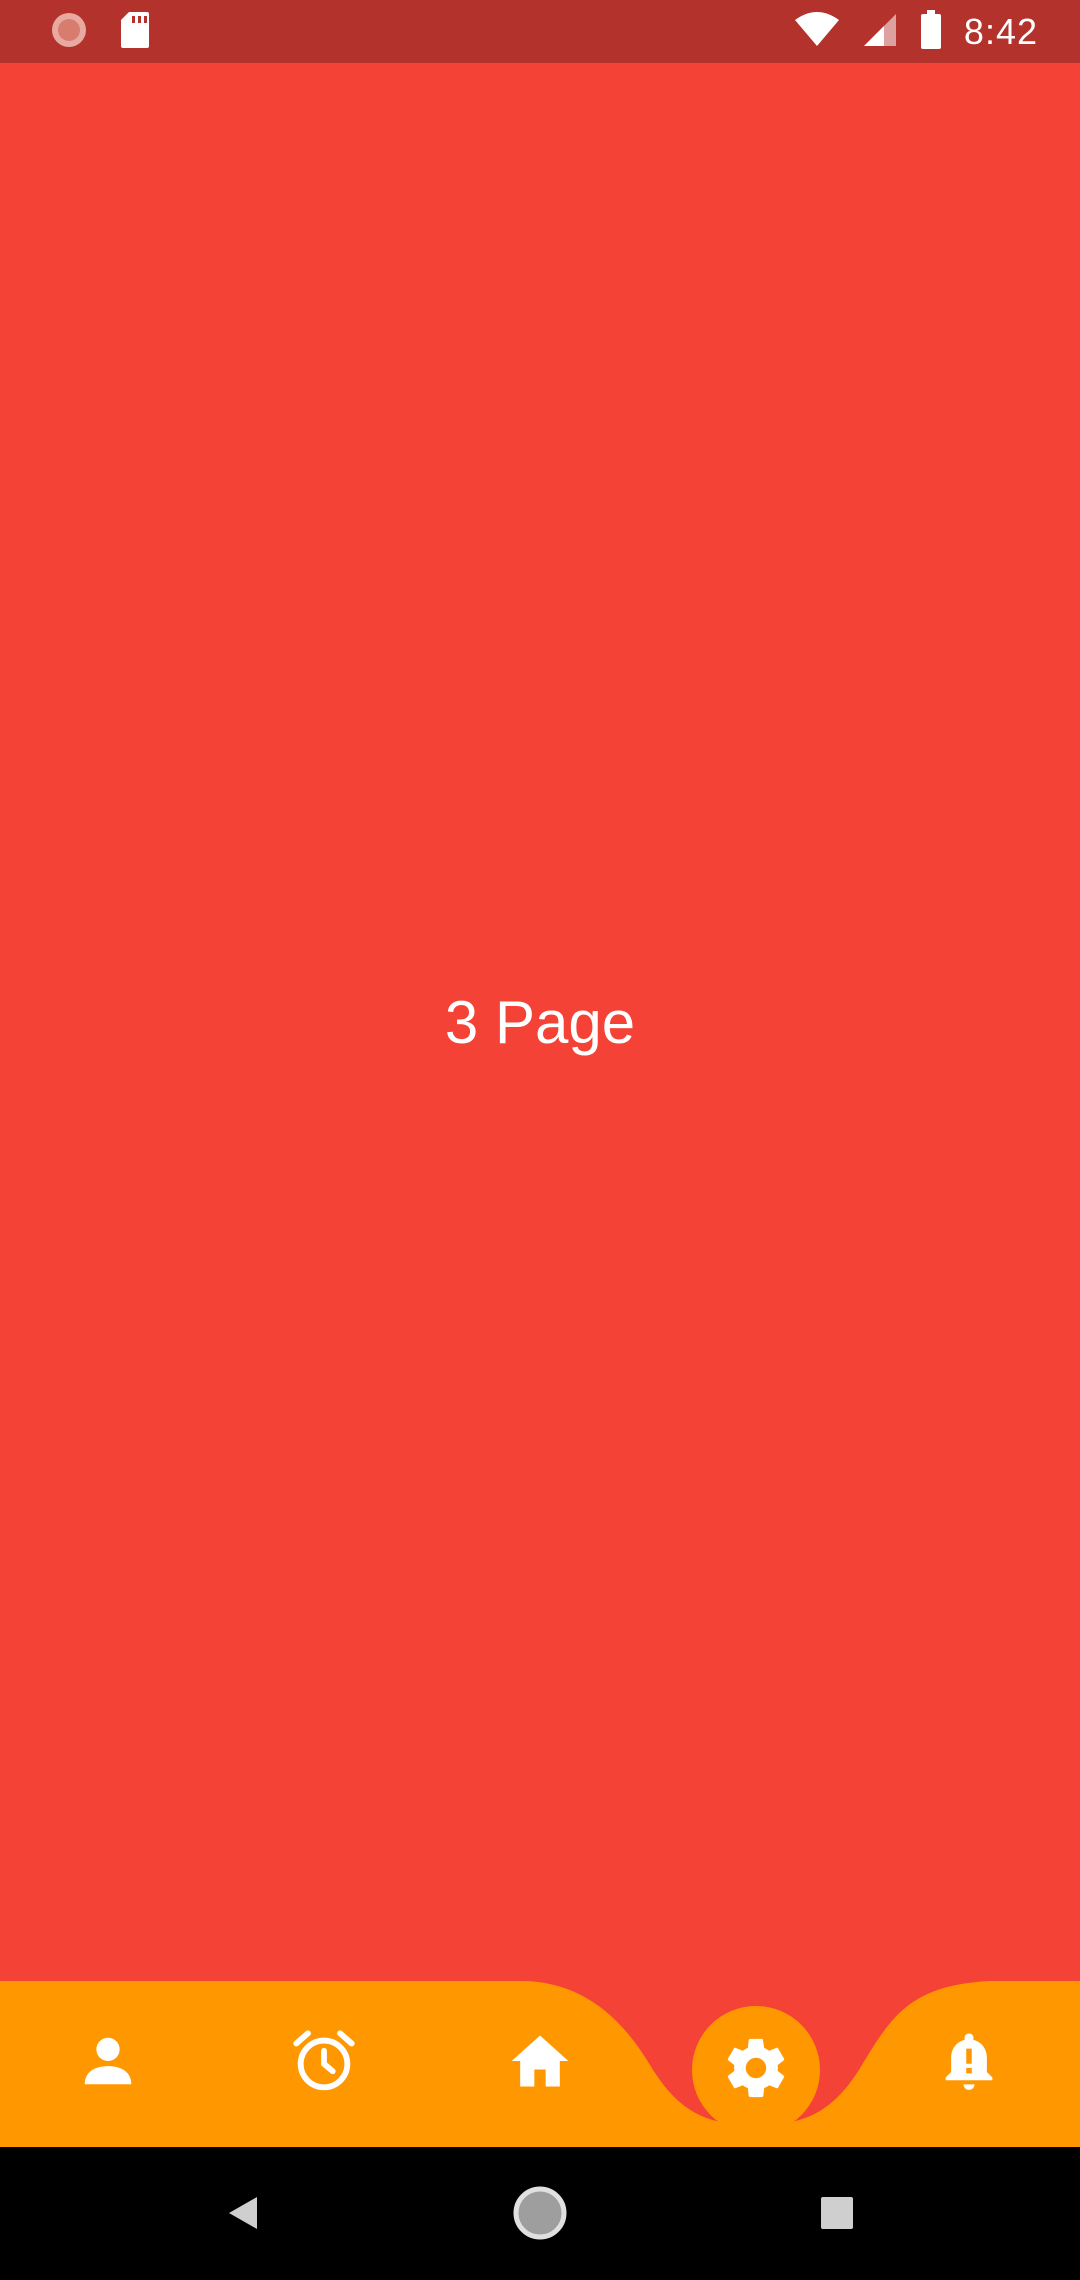 The width and height of the screenshot is (1080, 2280). I want to click on settings-gear-icon, so click(756, 2070).